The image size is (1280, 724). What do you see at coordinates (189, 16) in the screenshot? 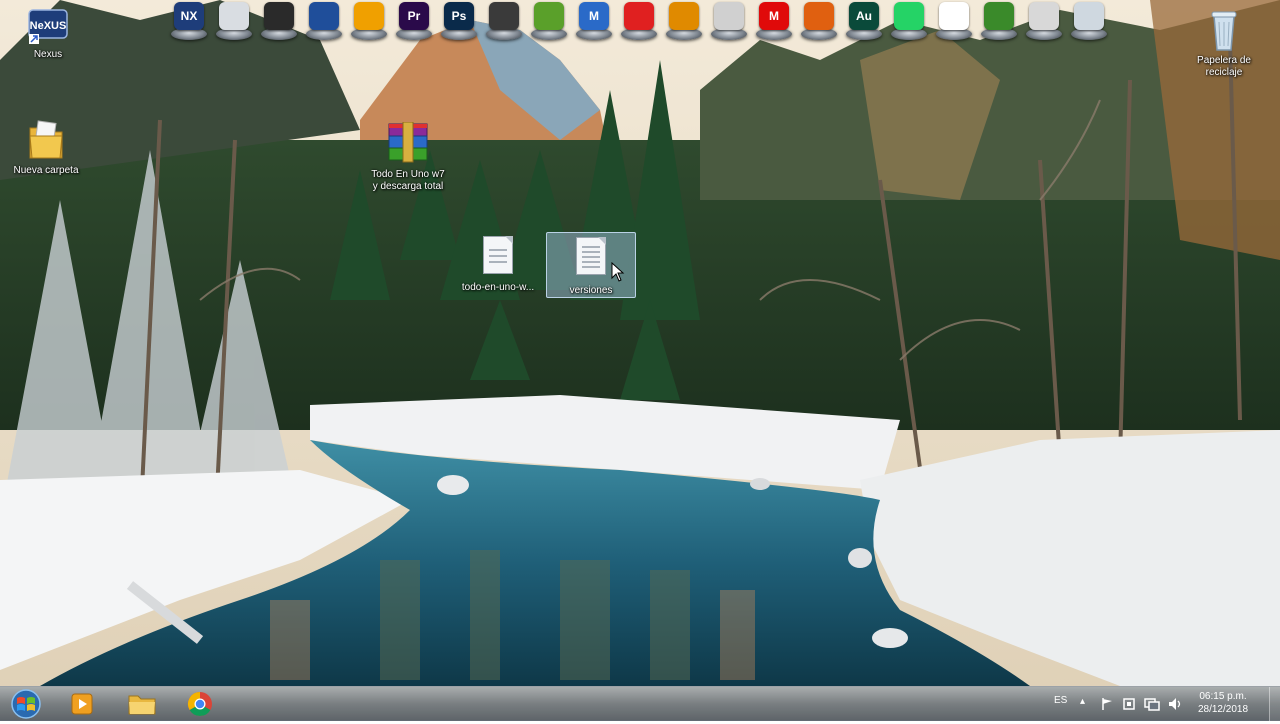
I see `nexus-icon: NX` at bounding box center [189, 16].